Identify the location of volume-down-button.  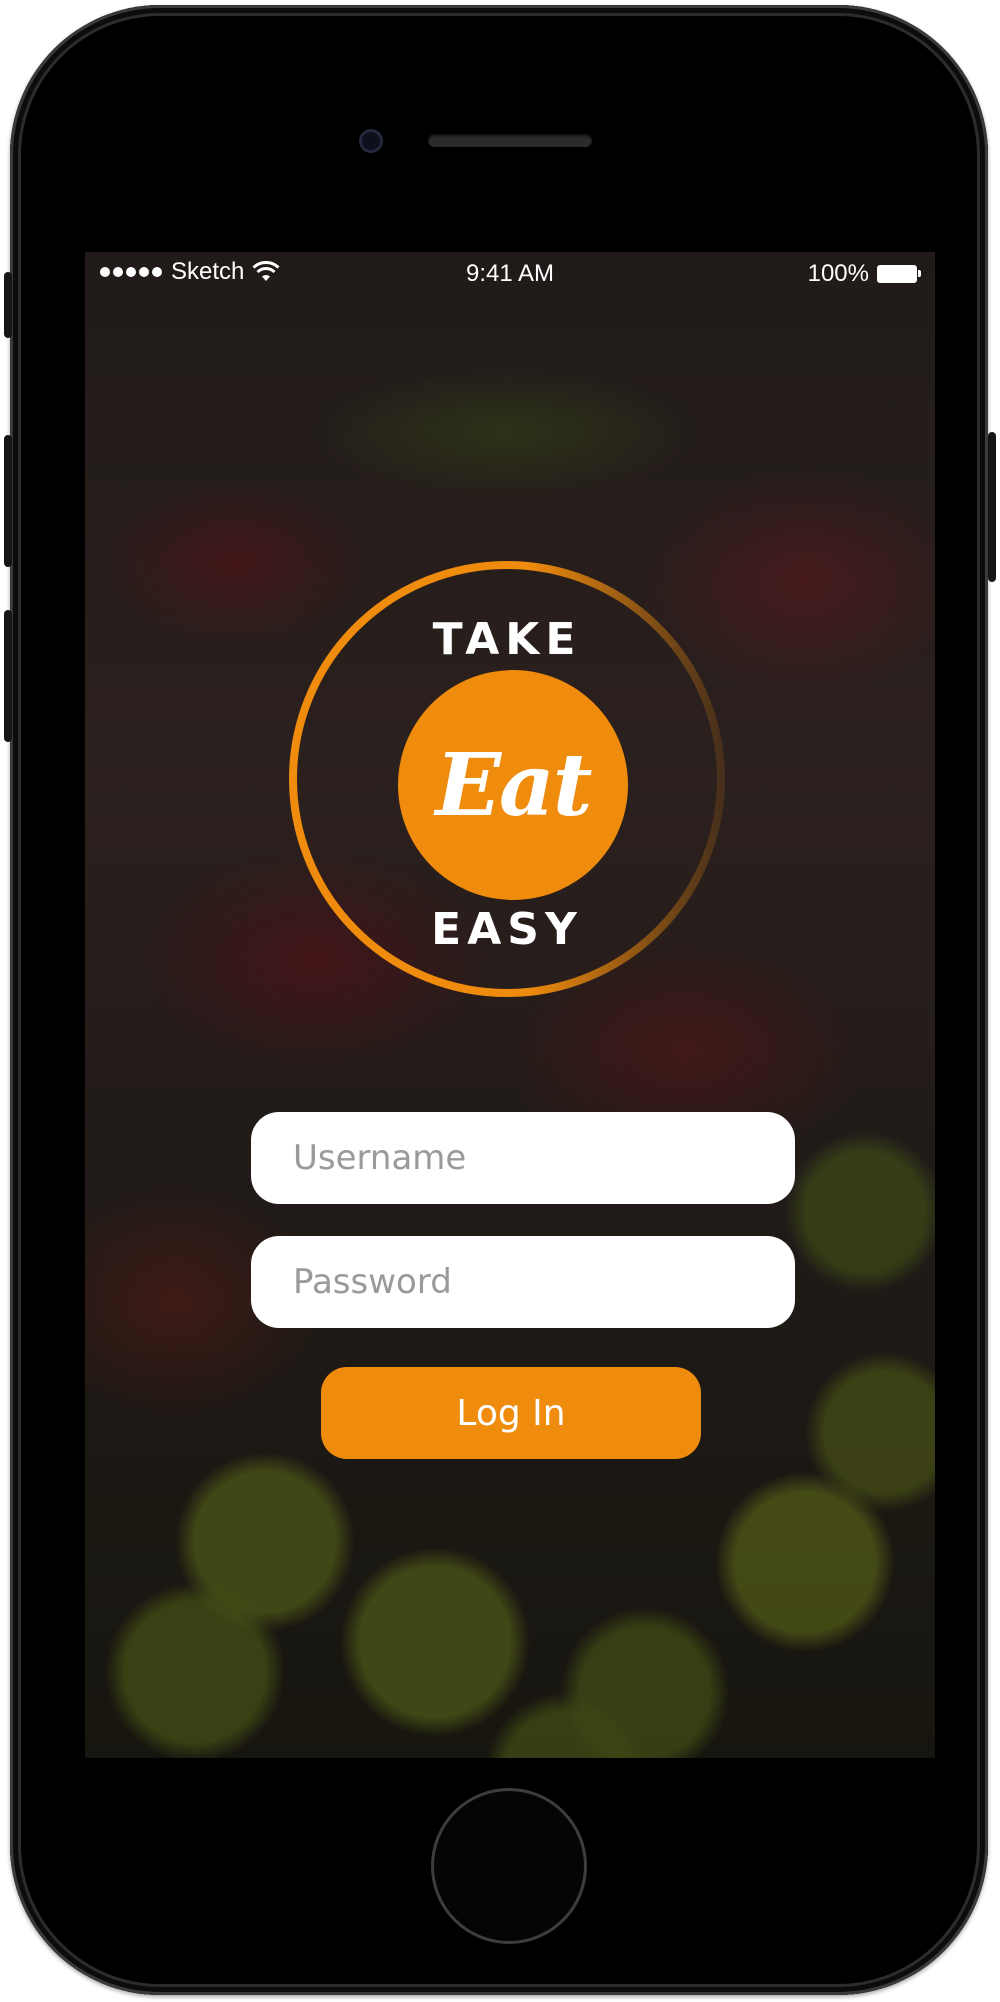
(8, 676).